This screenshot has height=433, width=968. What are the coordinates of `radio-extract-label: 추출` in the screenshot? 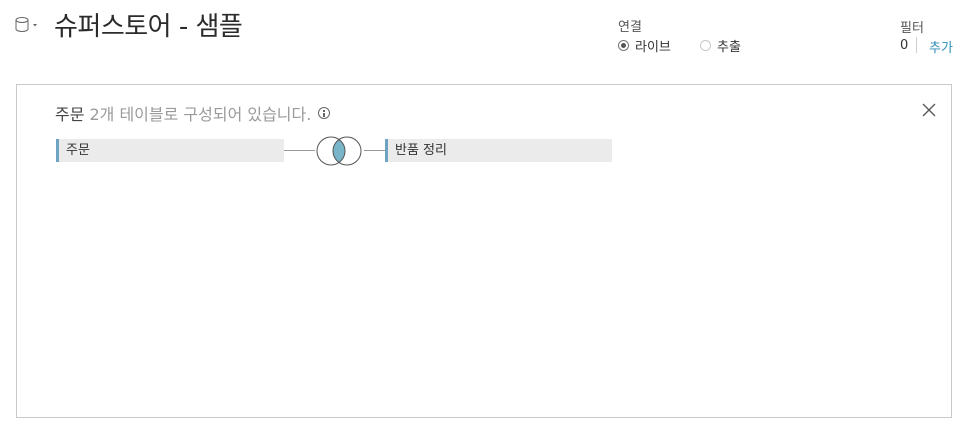 It's located at (729, 47).